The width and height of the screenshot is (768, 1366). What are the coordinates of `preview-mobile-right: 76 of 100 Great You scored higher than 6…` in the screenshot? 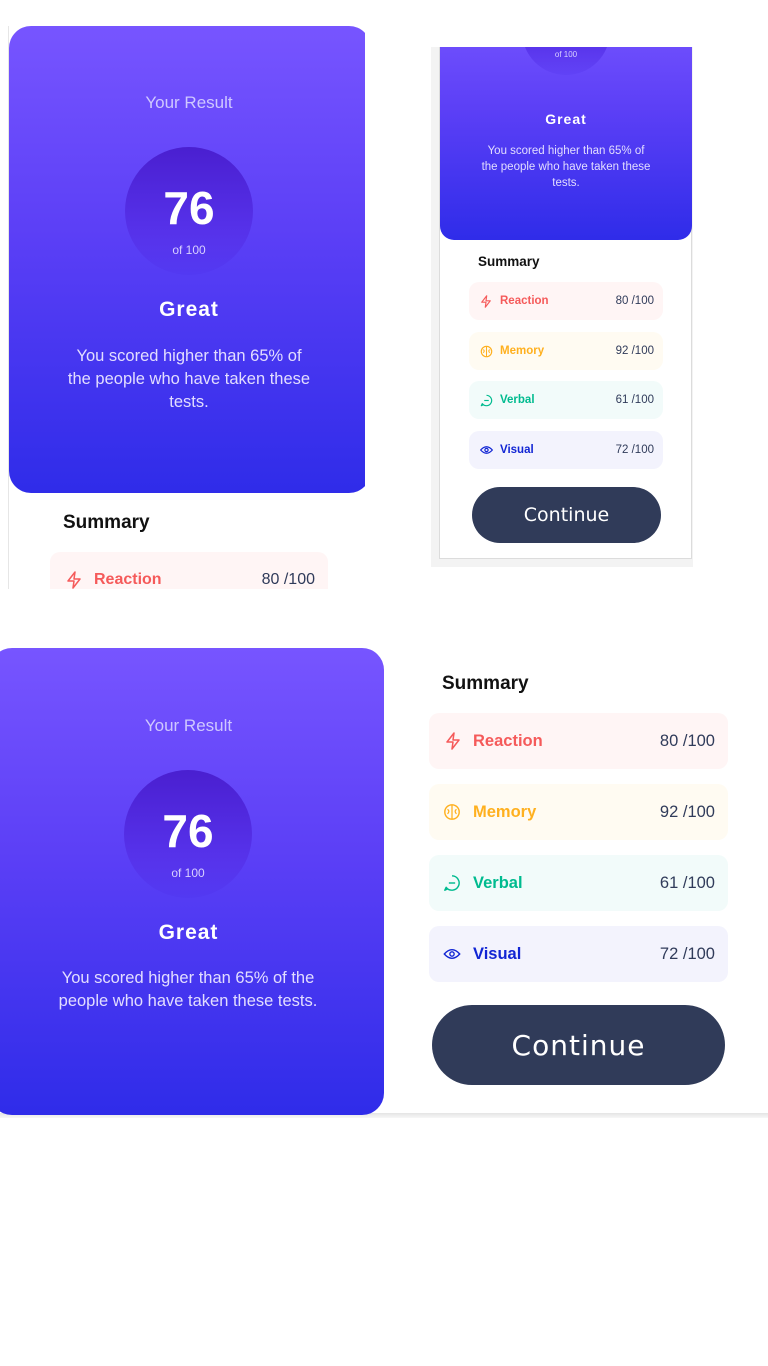 It's located at (562, 307).